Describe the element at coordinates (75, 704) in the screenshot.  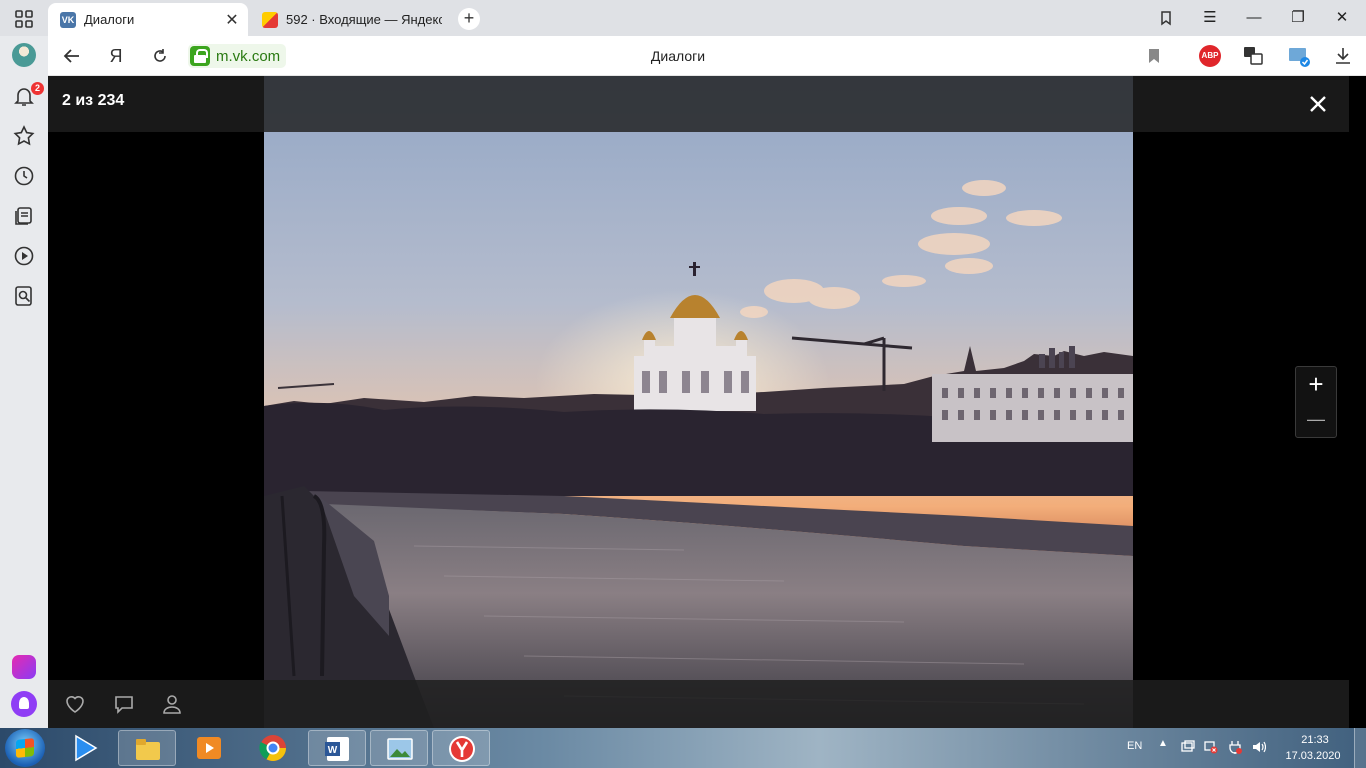
I see `like-heart-icon` at that location.